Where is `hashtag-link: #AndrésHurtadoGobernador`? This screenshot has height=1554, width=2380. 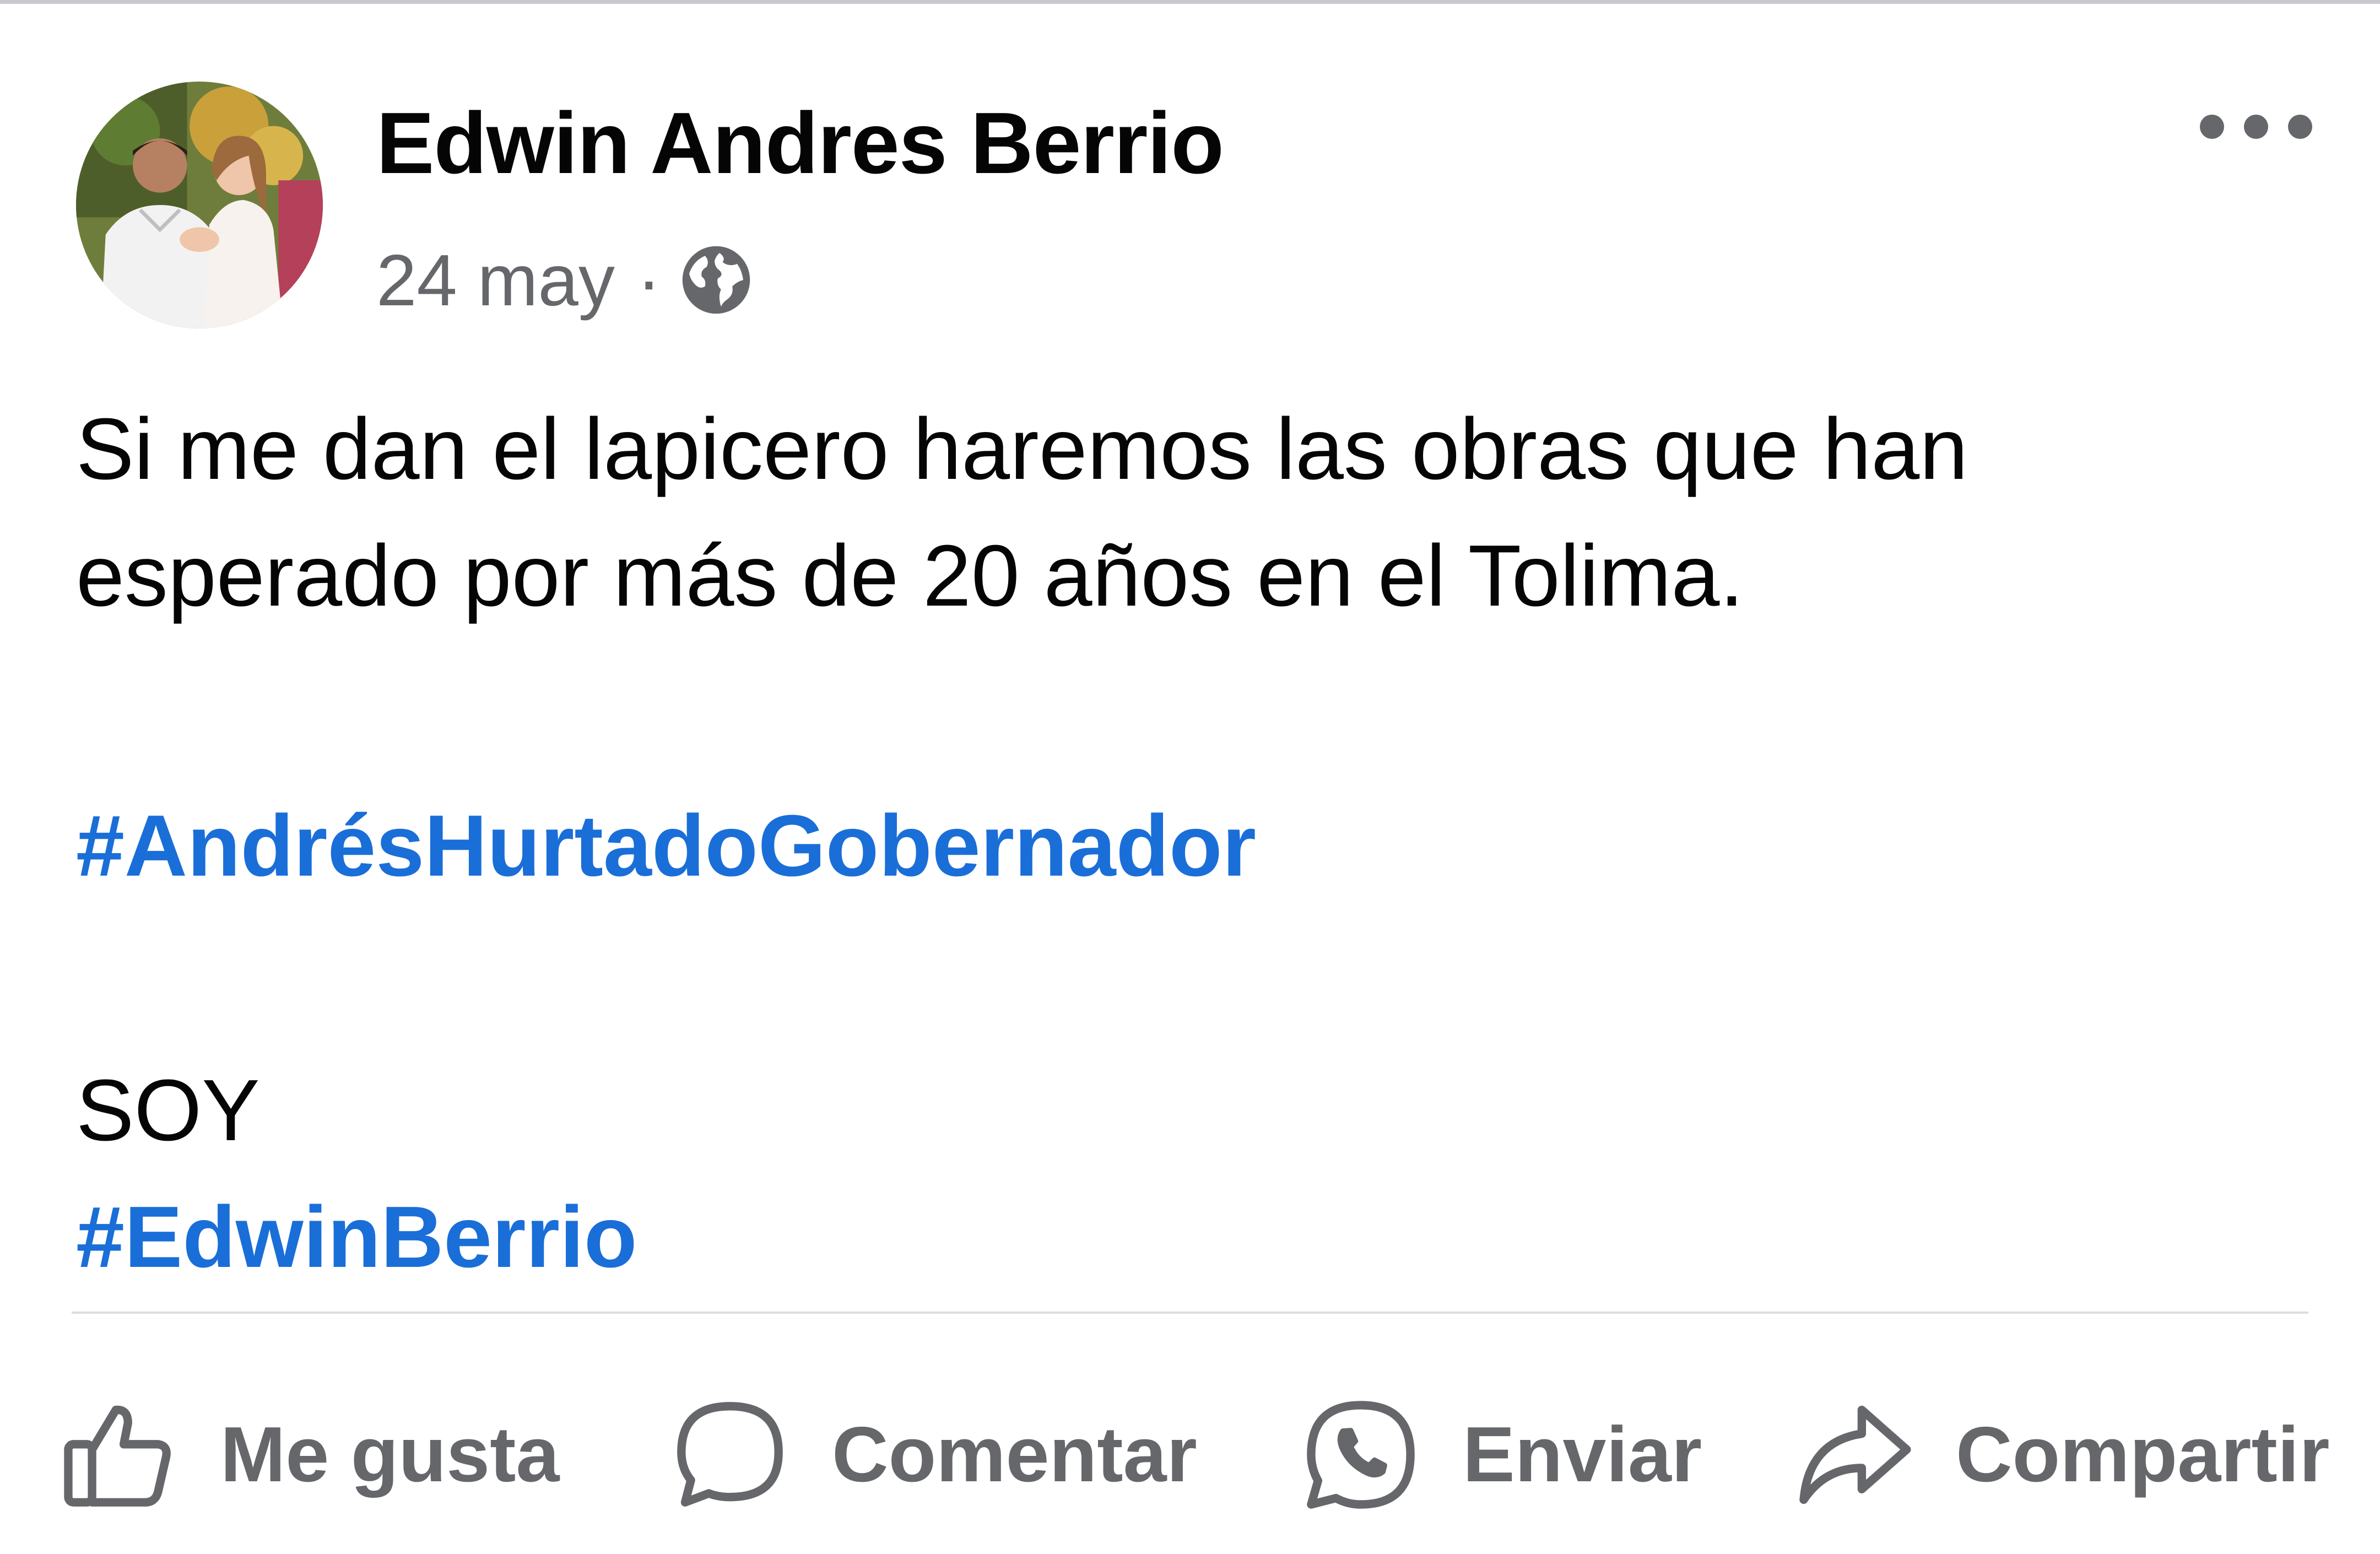
hashtag-link: #AndrésHurtadoGobernador is located at coordinates (666, 845).